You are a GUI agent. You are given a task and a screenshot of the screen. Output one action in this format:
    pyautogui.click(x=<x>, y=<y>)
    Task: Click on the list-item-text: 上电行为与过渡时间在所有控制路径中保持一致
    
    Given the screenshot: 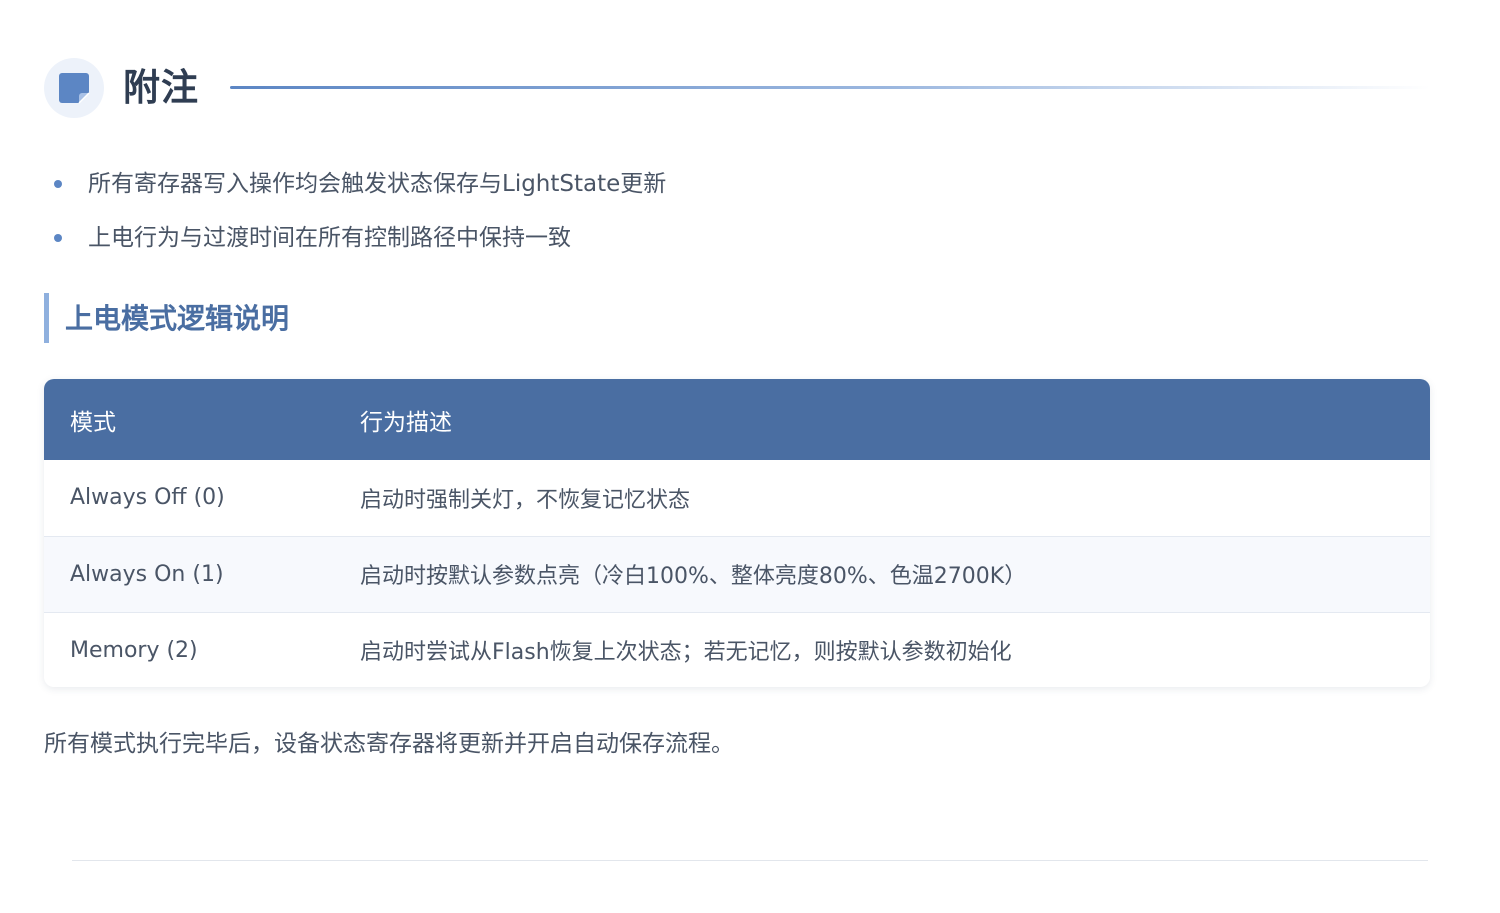 What is the action you would take?
    pyautogui.click(x=329, y=238)
    